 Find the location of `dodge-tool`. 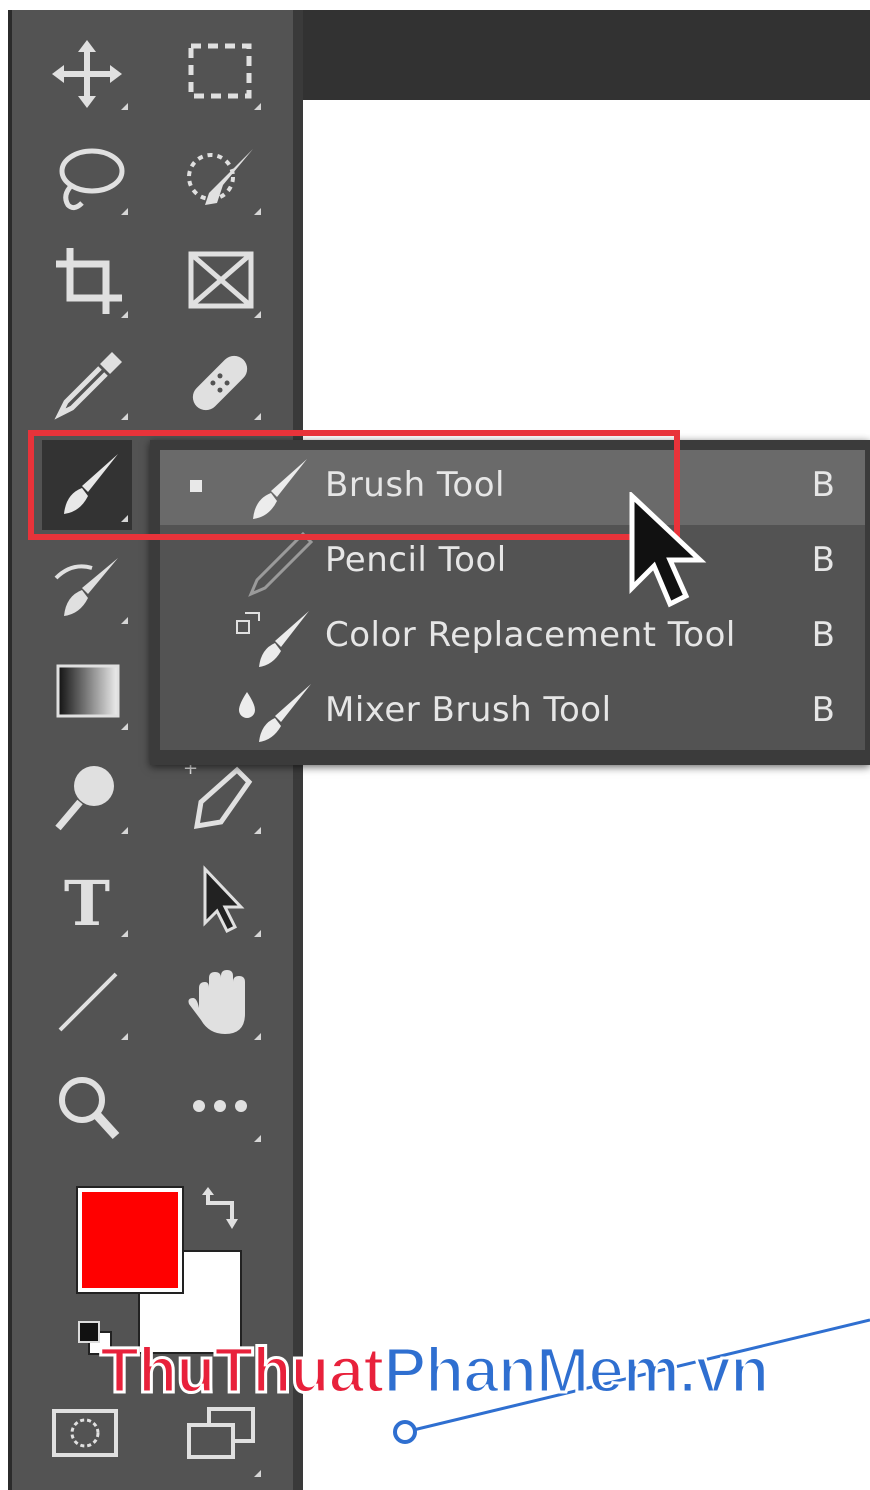

dodge-tool is located at coordinates (87, 797).